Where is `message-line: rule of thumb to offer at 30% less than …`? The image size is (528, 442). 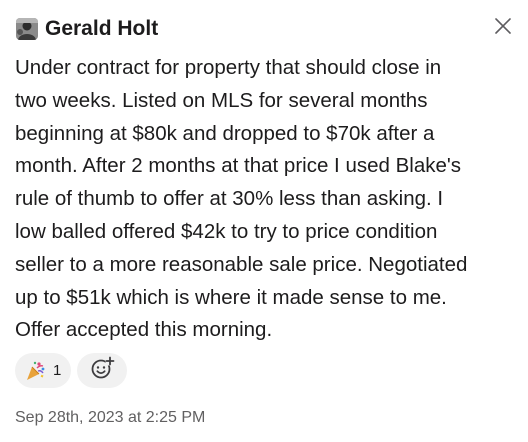
message-line: rule of thumb to offer at 30% less than … is located at coordinates (229, 199).